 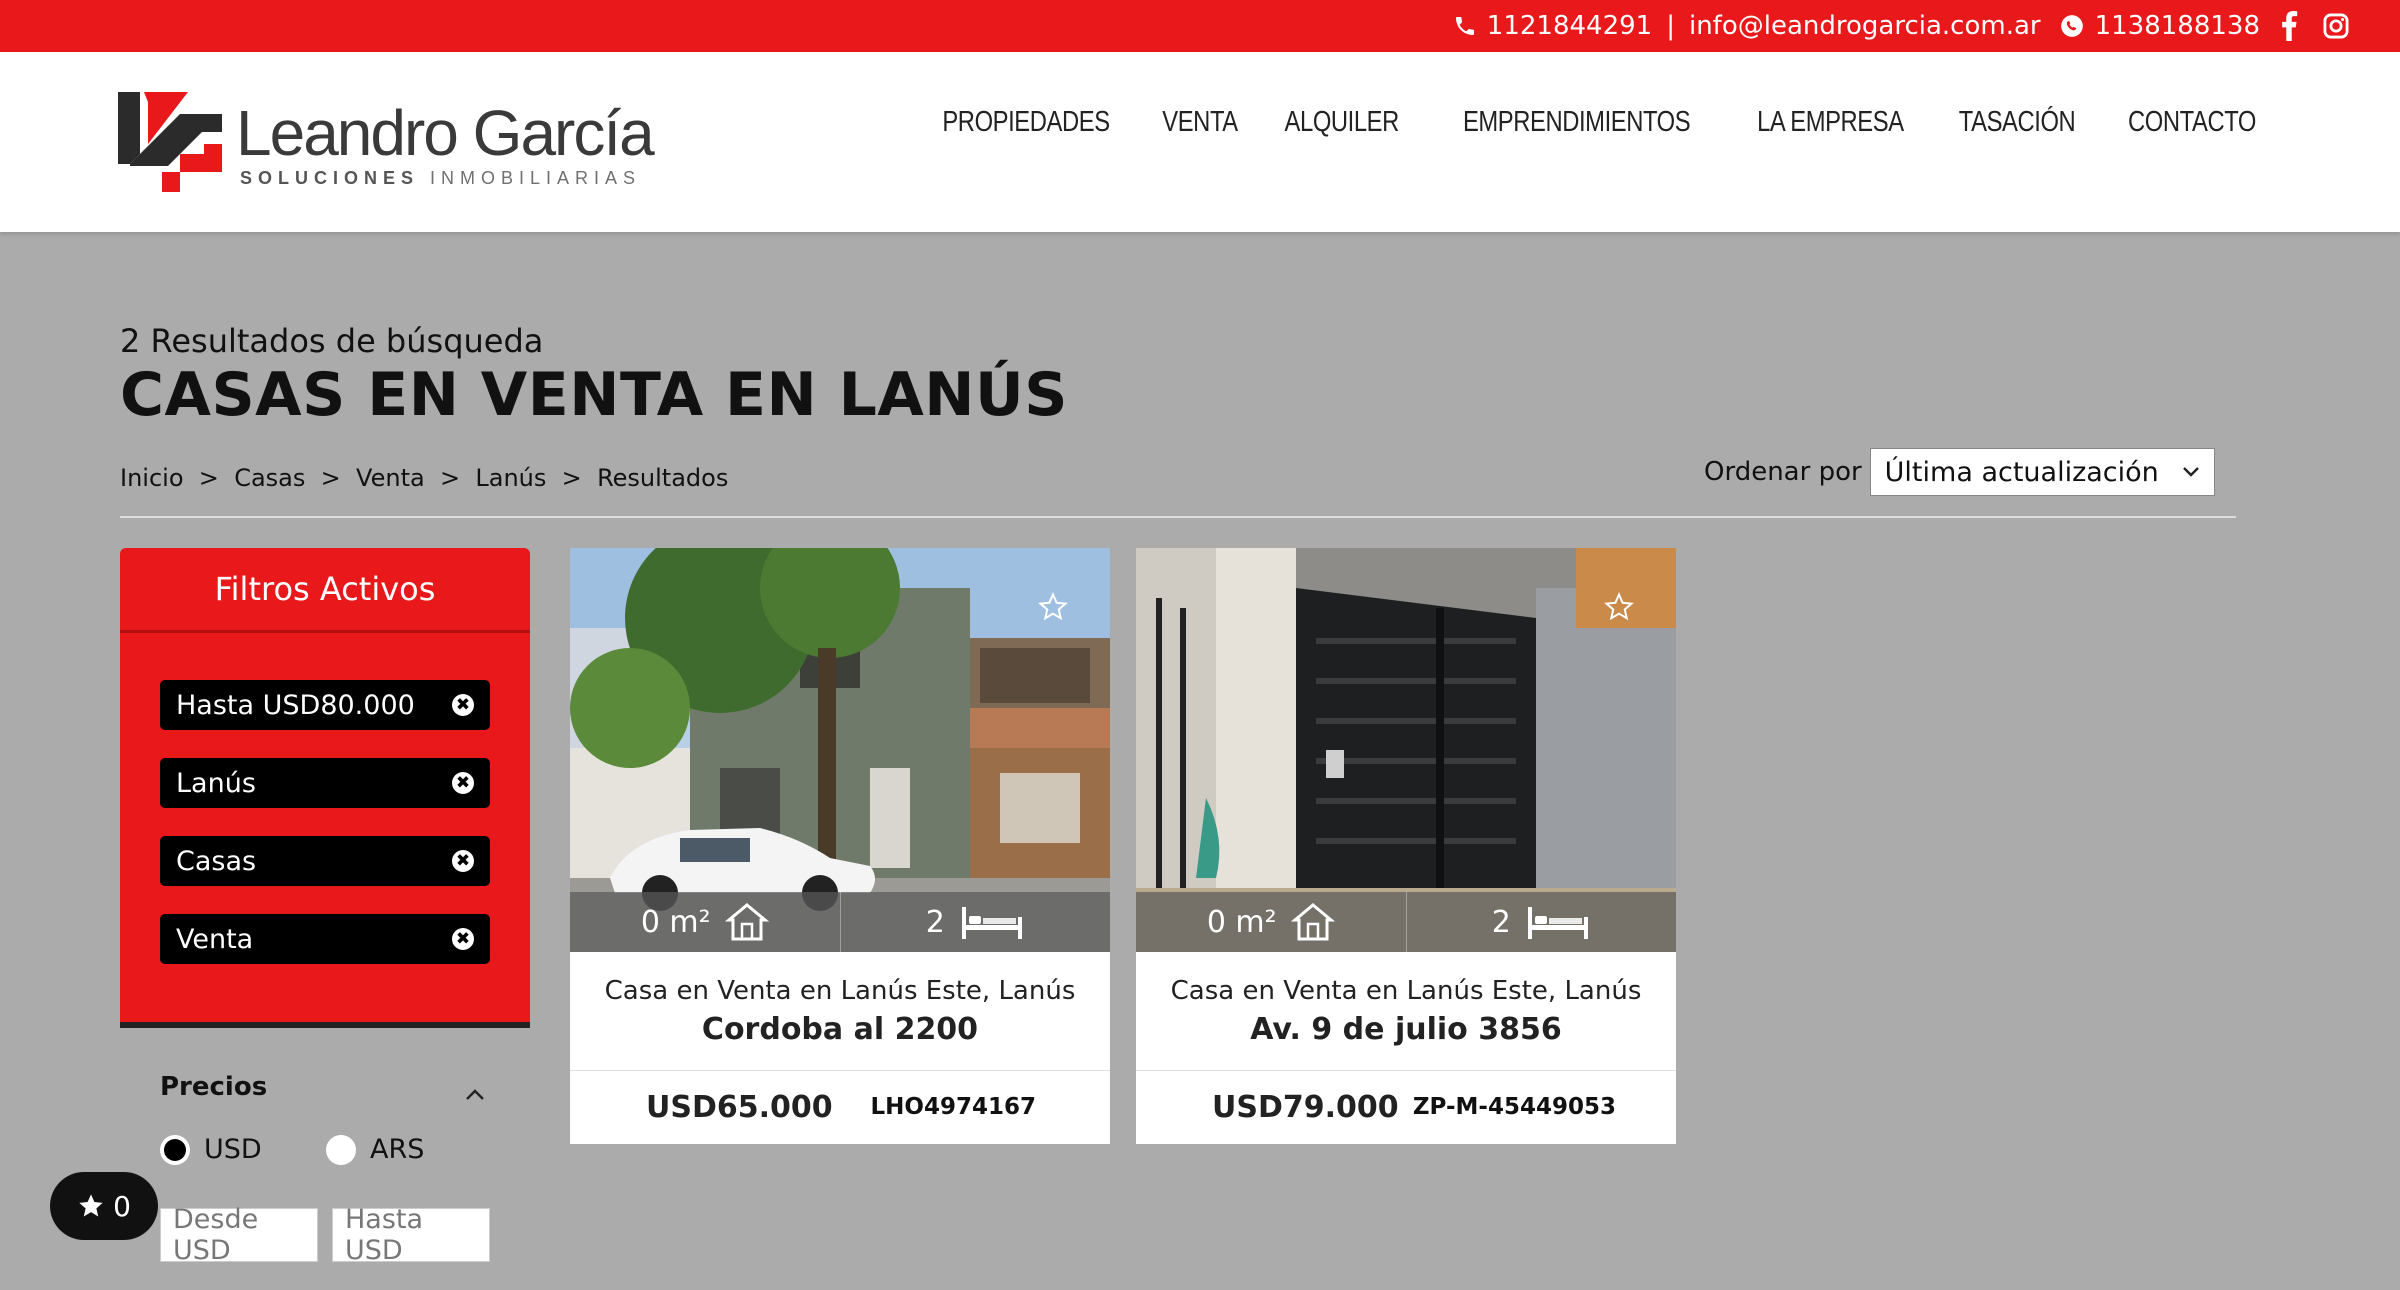 What do you see at coordinates (840, 1107) in the screenshot?
I see `property-footer: USD65.000 LHO4974167` at bounding box center [840, 1107].